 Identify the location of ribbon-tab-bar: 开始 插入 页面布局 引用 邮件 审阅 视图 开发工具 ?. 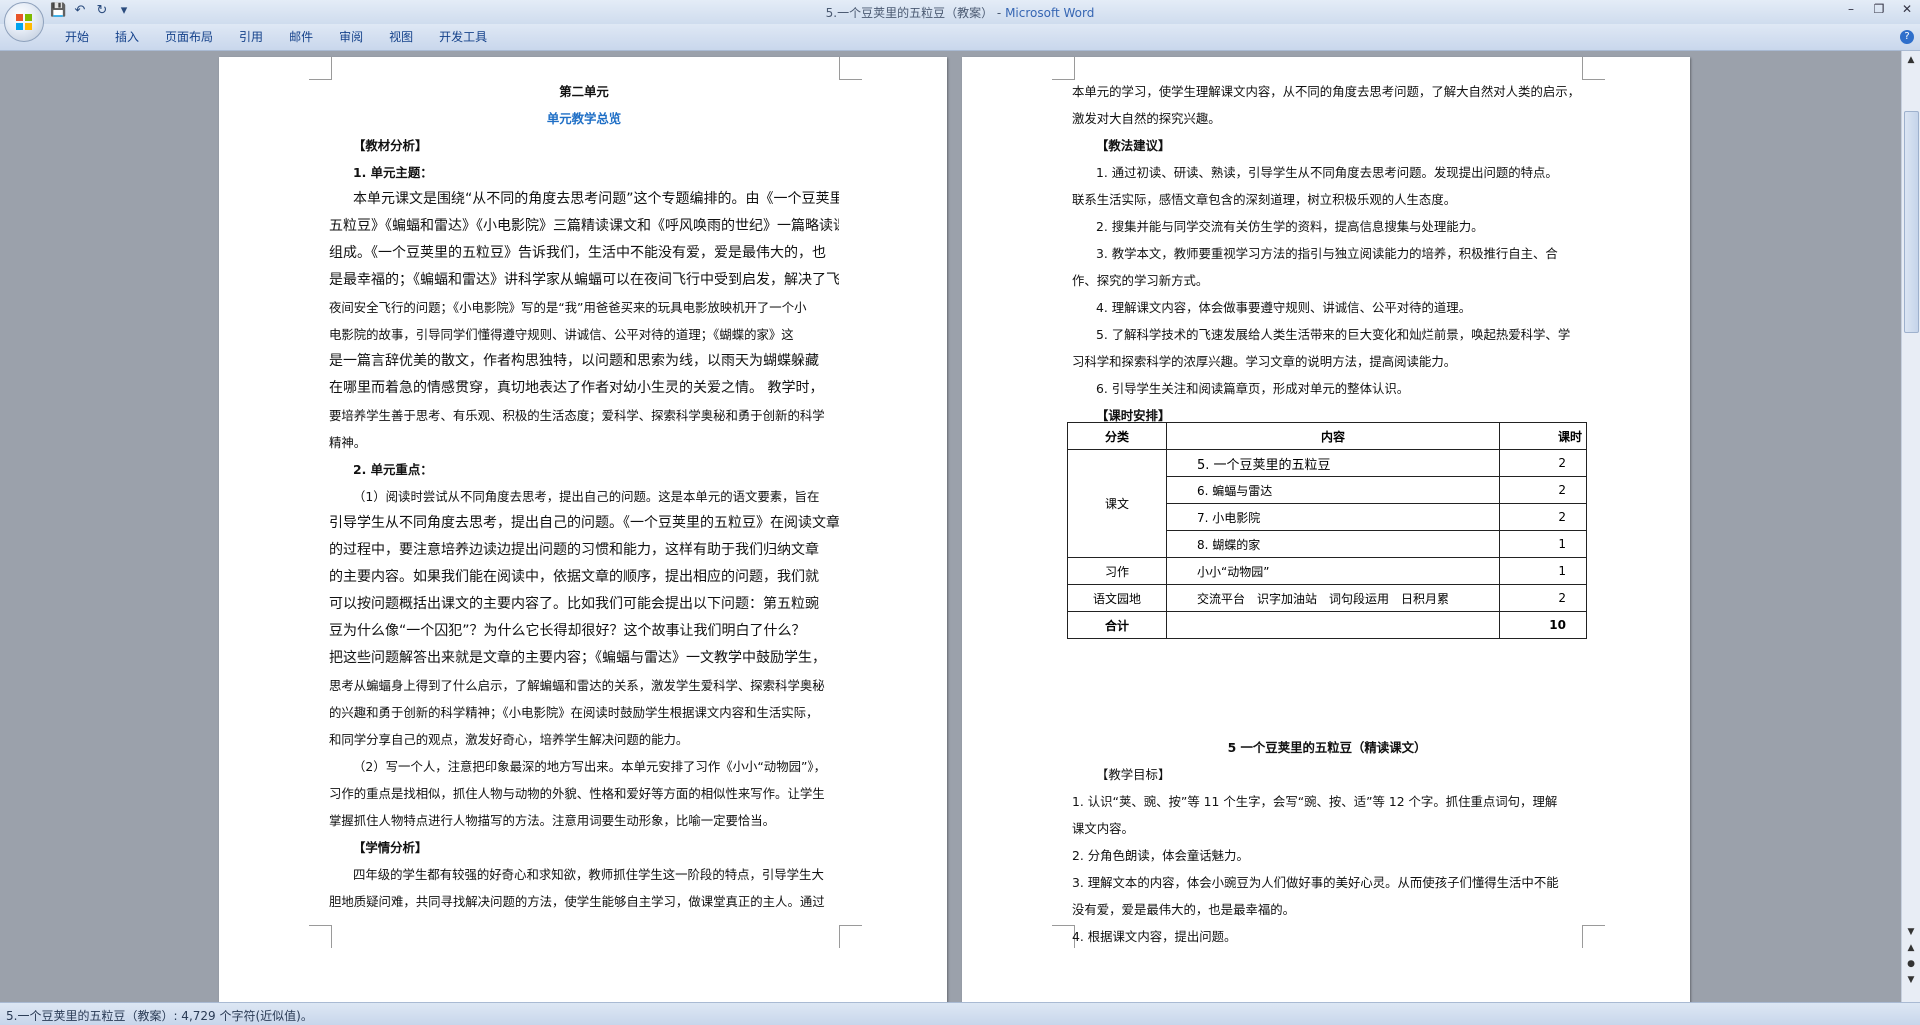
(960, 37).